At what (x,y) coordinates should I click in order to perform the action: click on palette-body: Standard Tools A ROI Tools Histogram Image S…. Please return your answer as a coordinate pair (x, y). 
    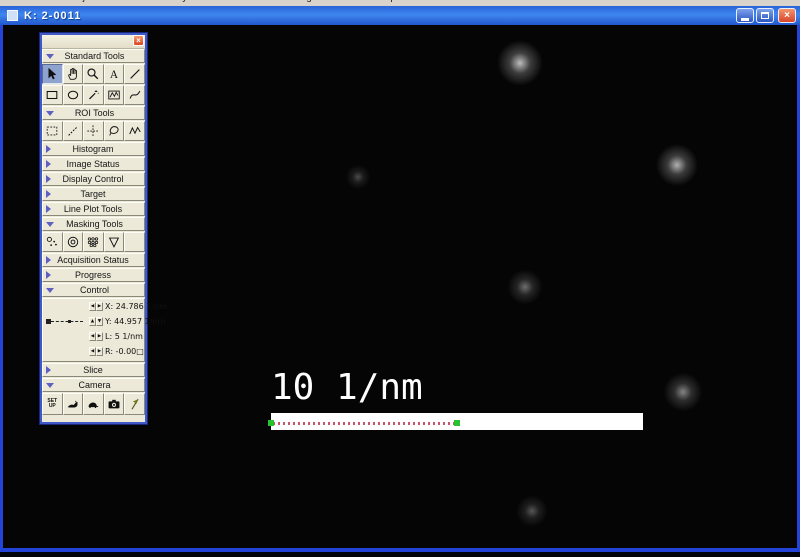
    Looking at the image, I should click on (104, 232).